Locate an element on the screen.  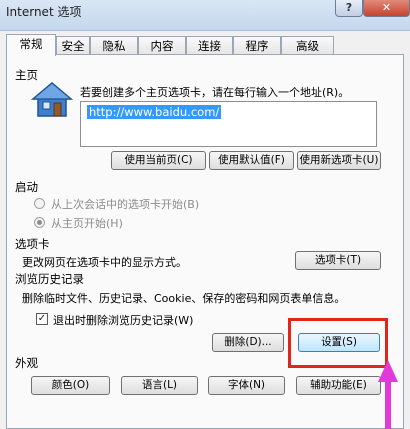
homepage-instruction: 若要创建多个主页选项卡，请在每行输入一个地址(R)。 is located at coordinates (215, 92).